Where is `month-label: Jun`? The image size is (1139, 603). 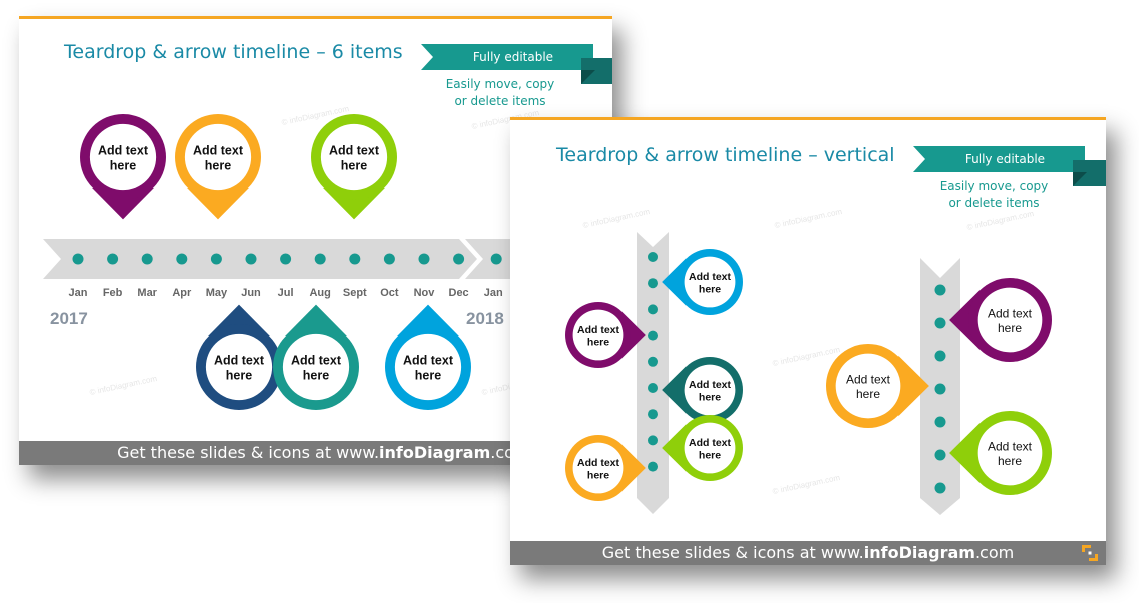
month-label: Jun is located at coordinates (251, 293).